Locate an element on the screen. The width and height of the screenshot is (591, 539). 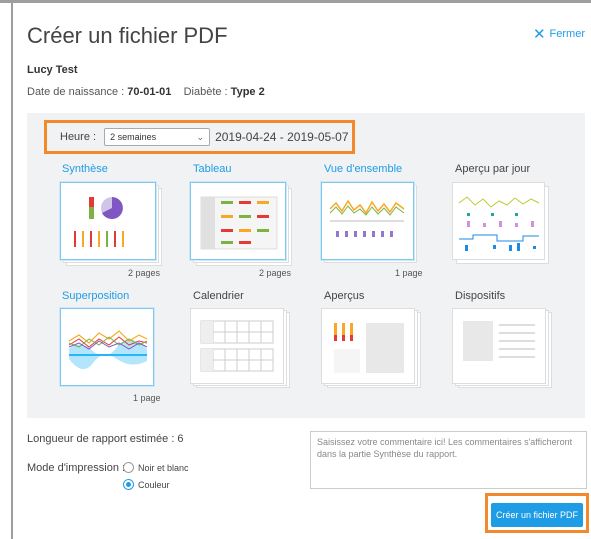
overview-thumbnail-icon is located at coordinates (367, 218).